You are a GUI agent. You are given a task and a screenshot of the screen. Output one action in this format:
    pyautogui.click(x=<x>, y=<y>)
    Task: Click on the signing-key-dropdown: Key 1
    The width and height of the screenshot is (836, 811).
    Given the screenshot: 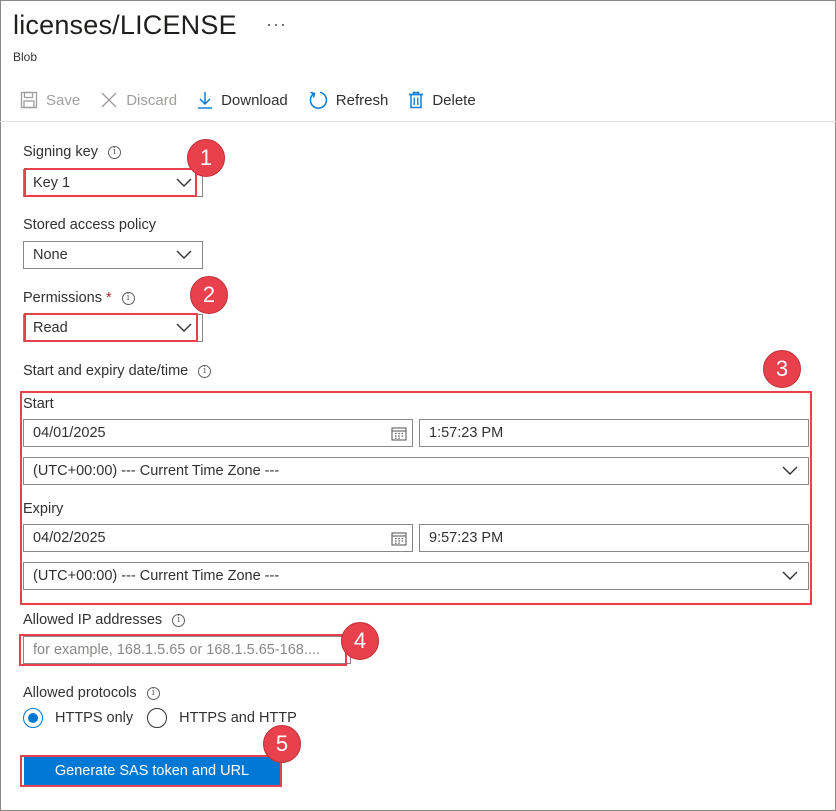 What is the action you would take?
    pyautogui.click(x=113, y=183)
    